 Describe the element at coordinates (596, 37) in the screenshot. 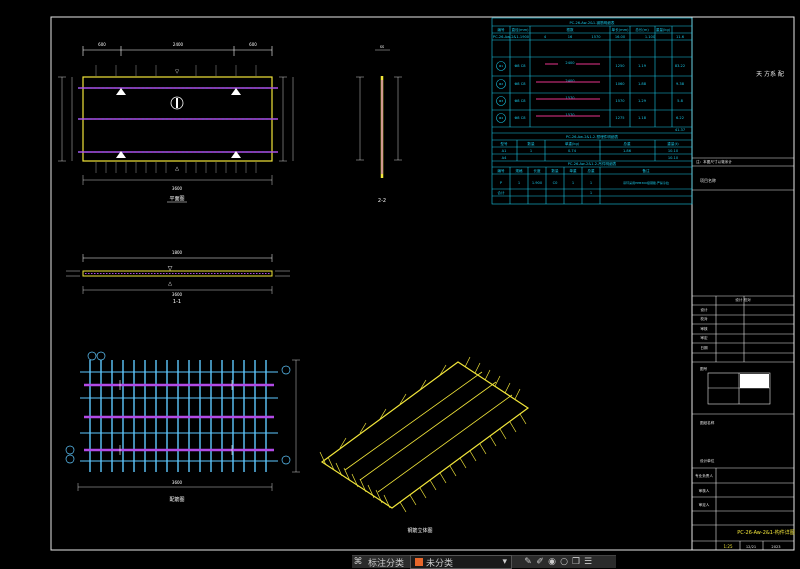

I see `schedule-r0-3: 1570` at that location.